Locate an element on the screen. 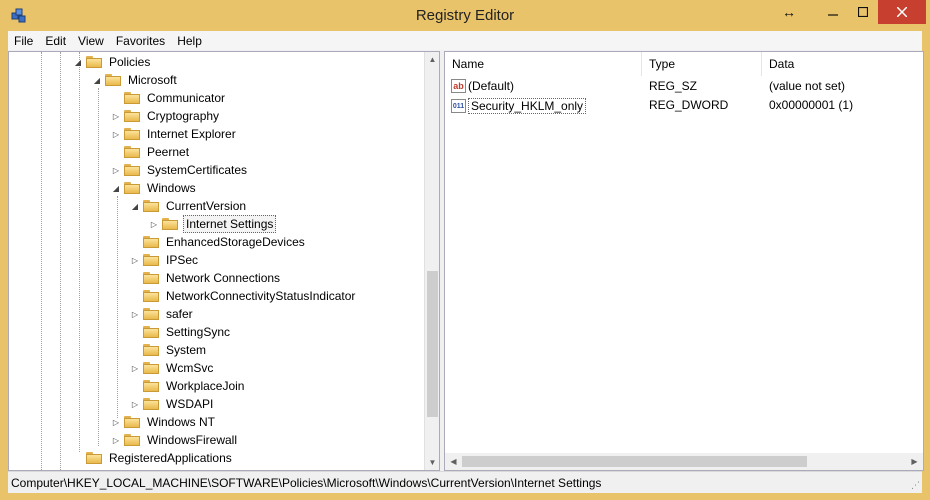  menu-edit: Edit is located at coordinates (55, 40).